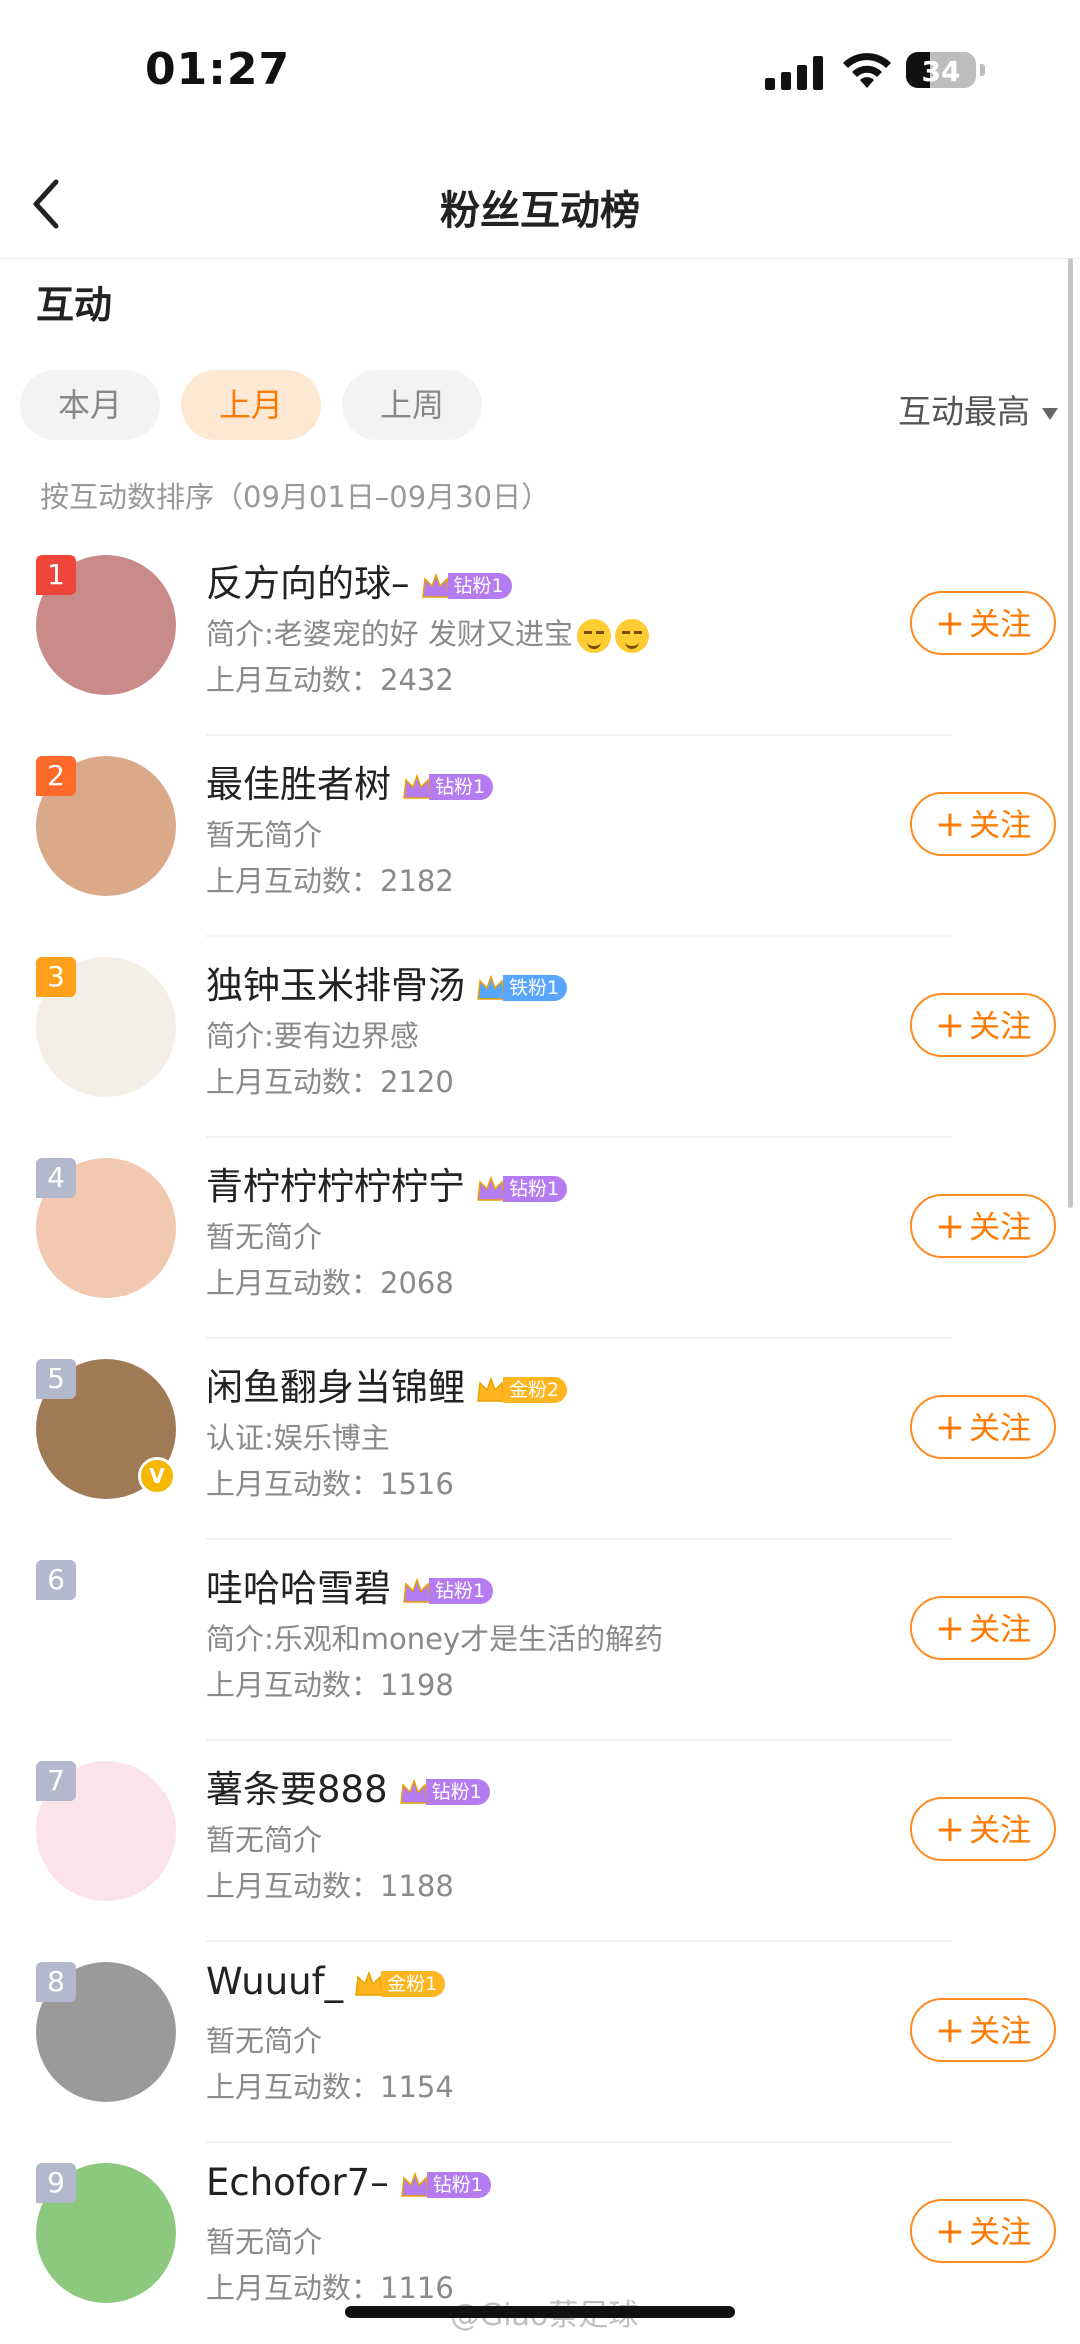  What do you see at coordinates (427, 632) in the screenshot?
I see `fan-bio: 简介:老婆宠的好 发财又进宝` at bounding box center [427, 632].